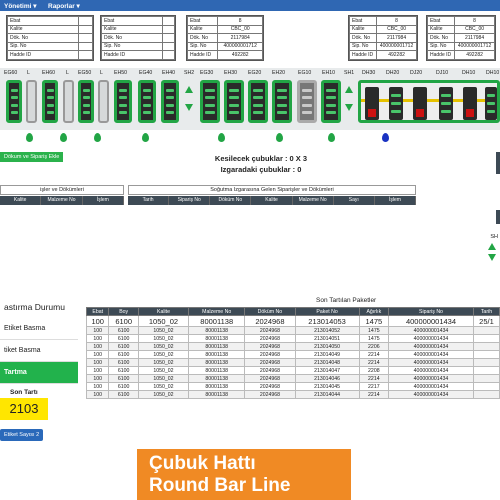 The height and width of the screenshot is (500, 500). Describe the element at coordinates (250, 5) in the screenshot. I see `top-menu-bar: Yönetimi ▾ Raporlar ▾` at that location.